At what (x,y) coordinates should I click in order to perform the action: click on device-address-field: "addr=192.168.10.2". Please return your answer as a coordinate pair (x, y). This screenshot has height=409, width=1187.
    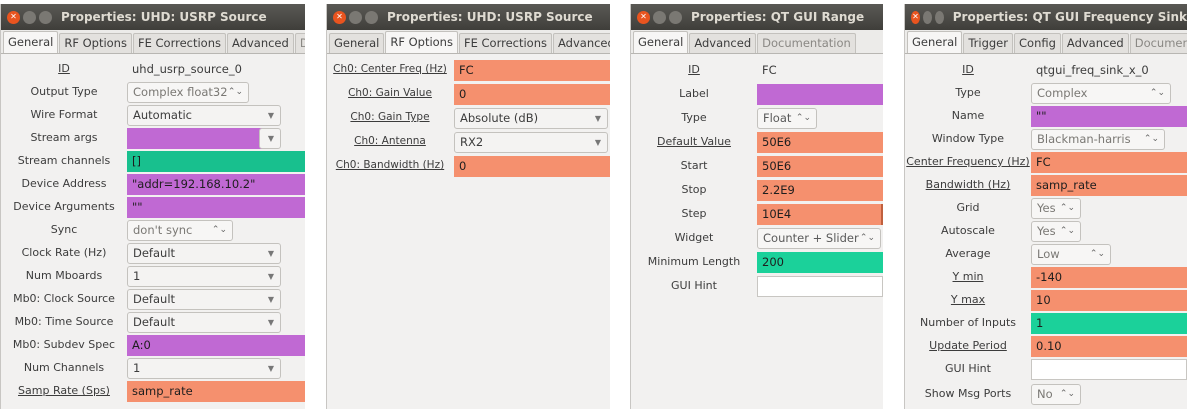
    Looking at the image, I should click on (216, 184).